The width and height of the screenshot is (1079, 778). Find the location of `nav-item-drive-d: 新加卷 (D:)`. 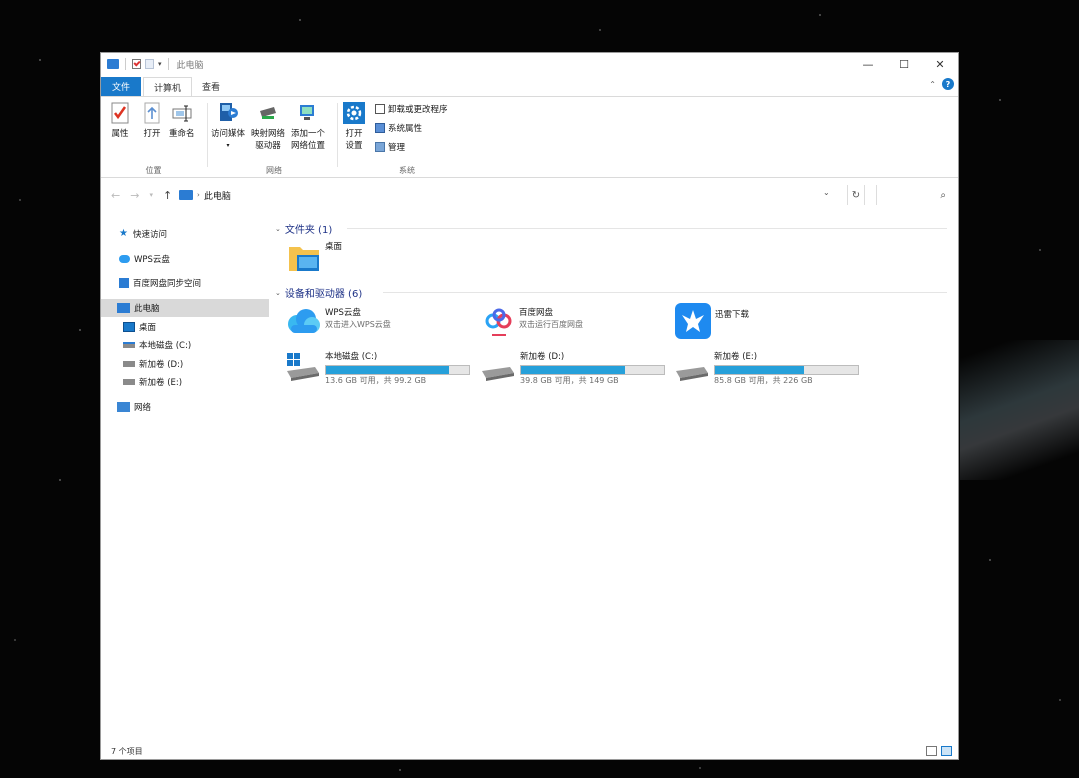

nav-item-drive-d: 新加卷 (D:) is located at coordinates (185, 364).